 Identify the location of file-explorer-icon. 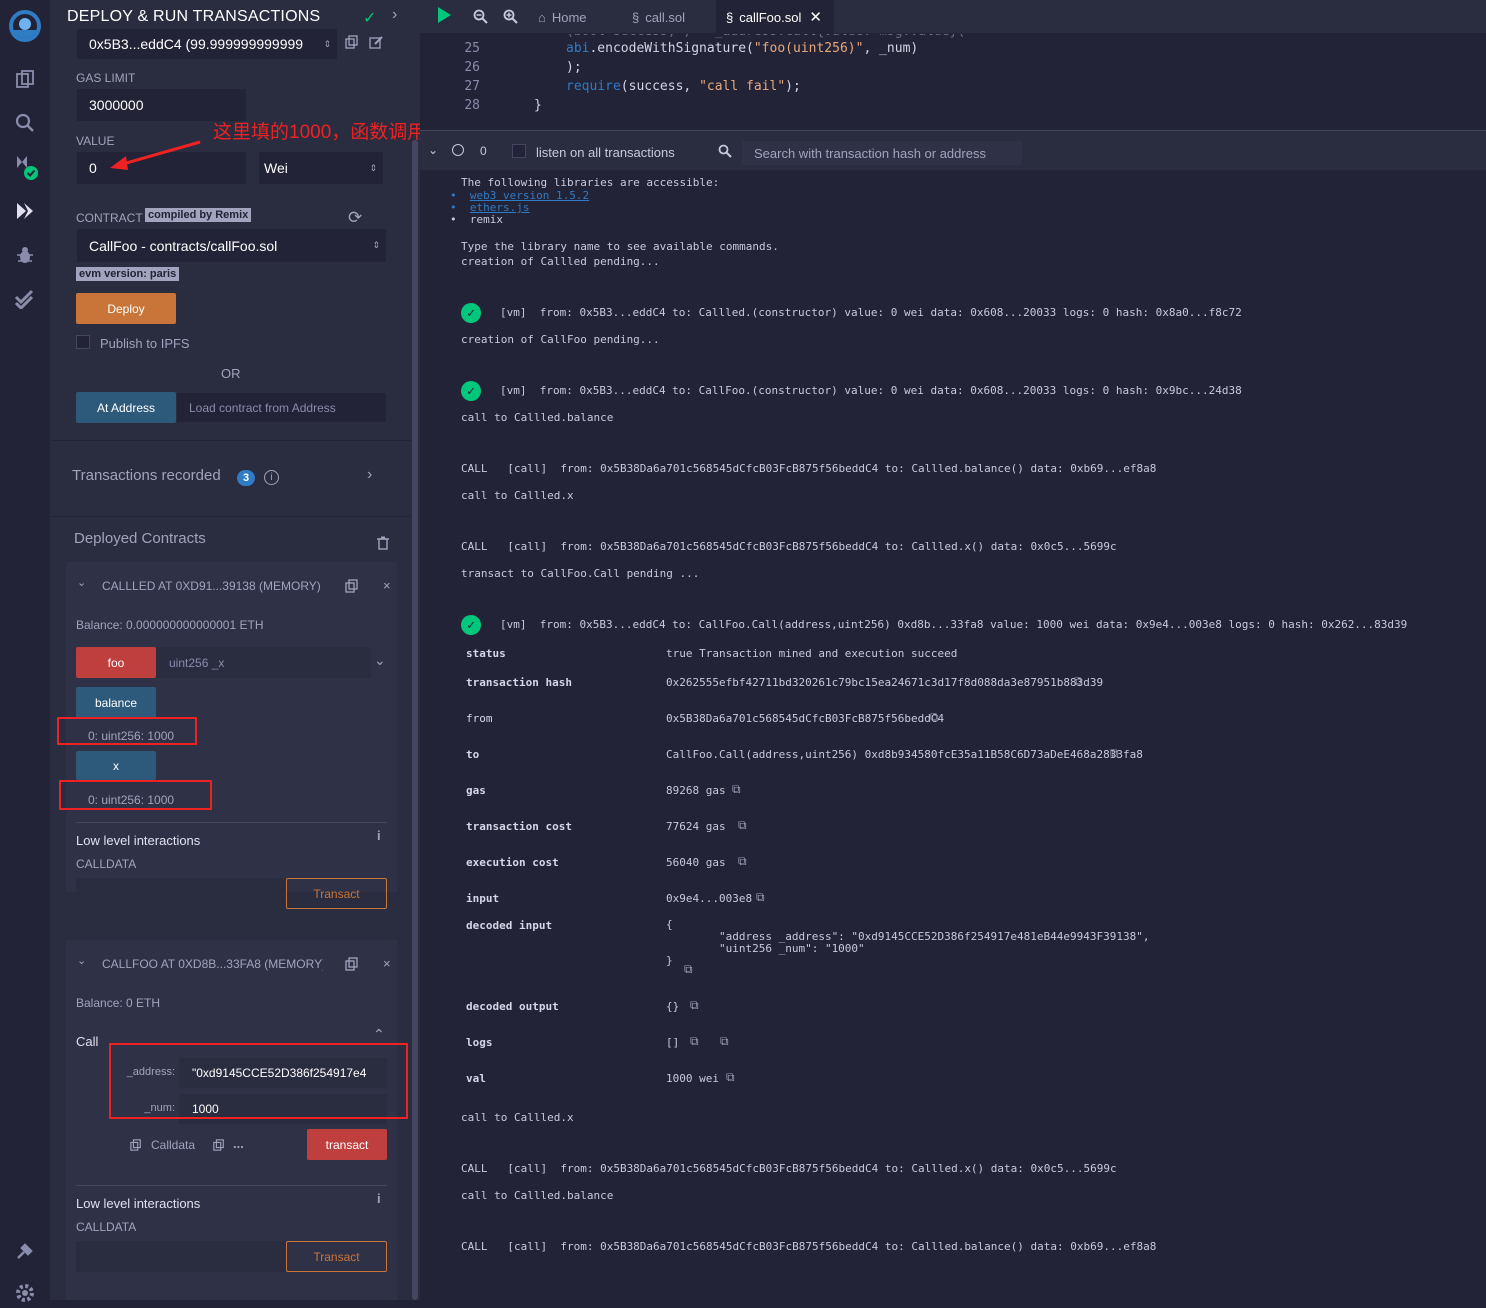
(25, 79).